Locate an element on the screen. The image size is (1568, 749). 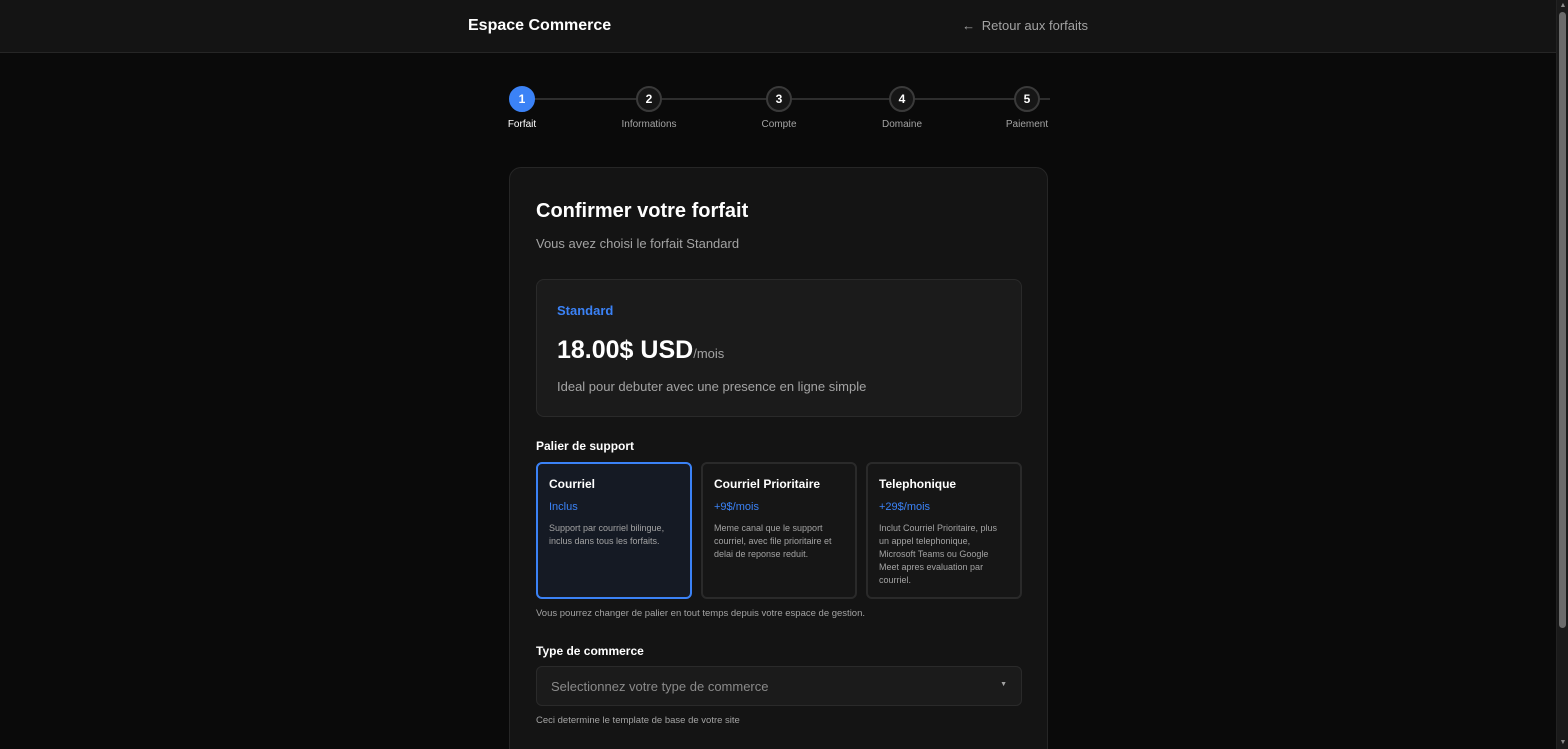
scrollbar-thumb is located at coordinates (1562, 320).